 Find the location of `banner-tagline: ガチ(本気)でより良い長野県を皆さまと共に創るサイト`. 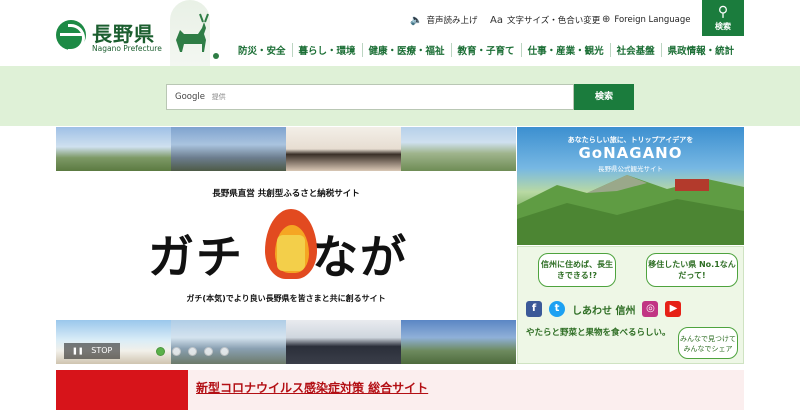

banner-tagline: ガチ(本気)でより良い長野県を皆さまと共に創るサイト is located at coordinates (286, 298).